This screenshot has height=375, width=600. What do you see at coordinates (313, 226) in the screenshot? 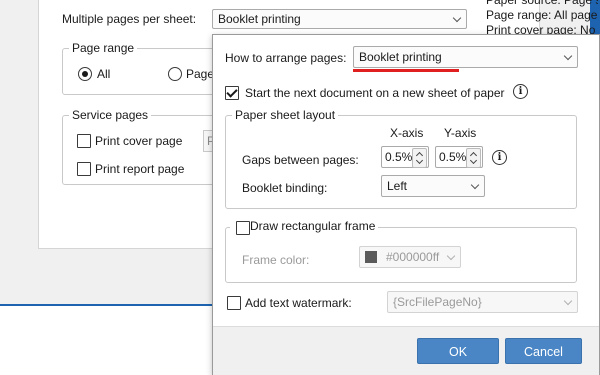
I see `draw-frame-label: Draw rectangular frame` at bounding box center [313, 226].